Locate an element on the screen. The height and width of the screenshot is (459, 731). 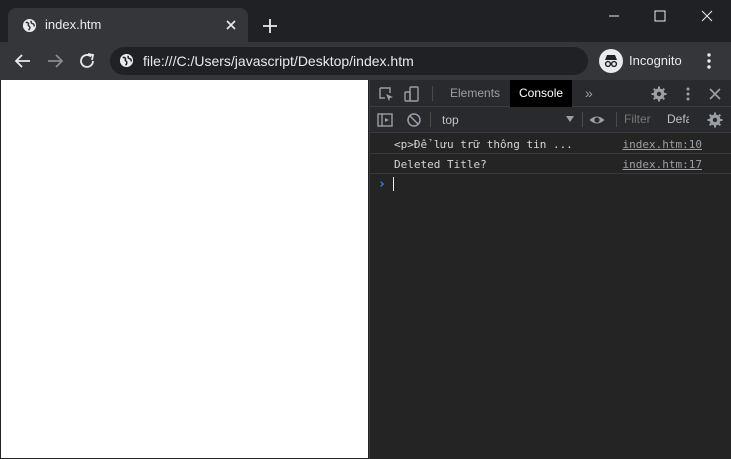
text-caret is located at coordinates (393, 184).